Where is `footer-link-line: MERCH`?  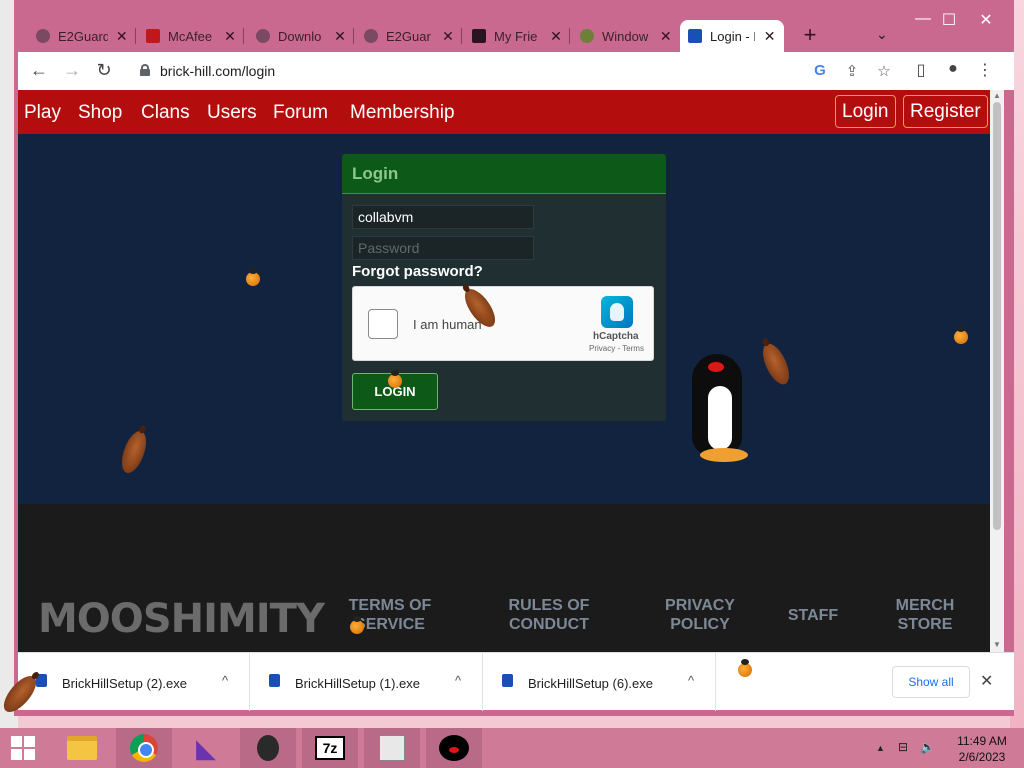
footer-link-line: MERCH is located at coordinates (925, 605).